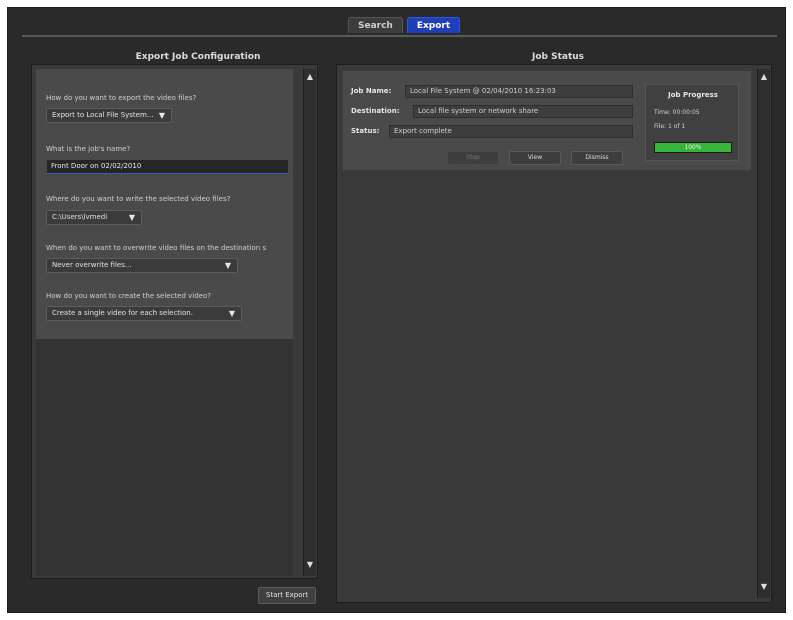 The height and width of the screenshot is (620, 793). I want to click on tab-export: Export, so click(433, 25).